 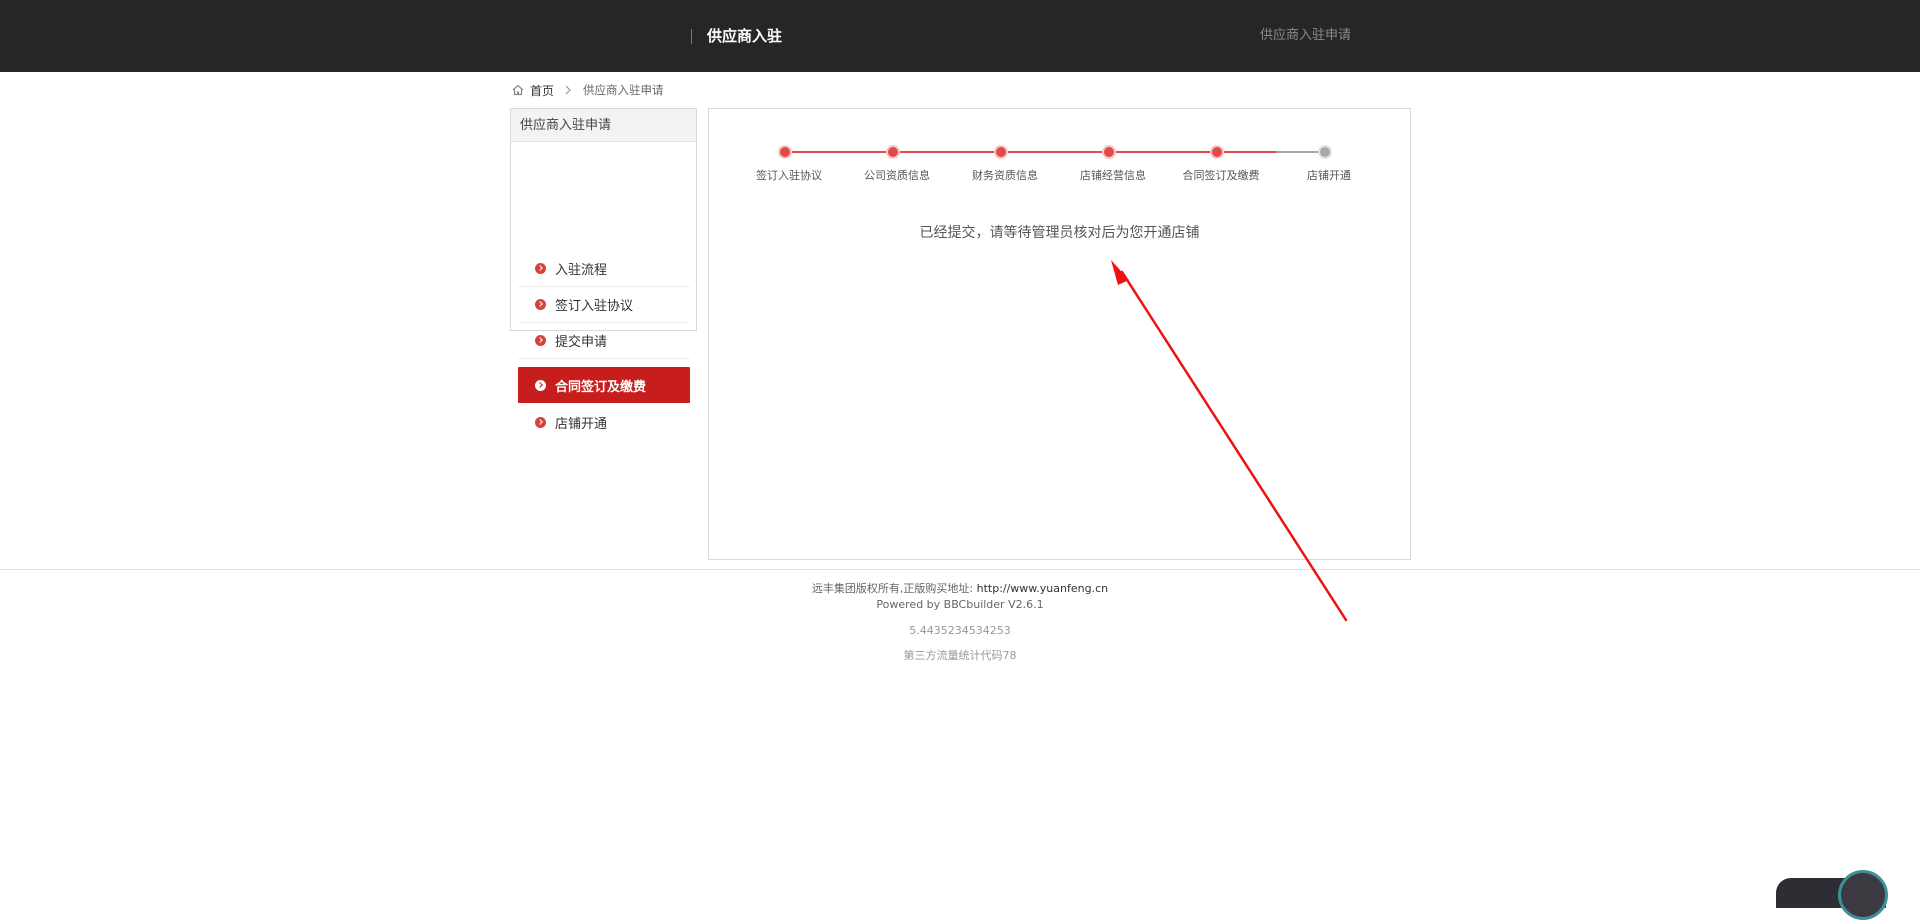 I want to click on status-message: 已经提交，请等待管理员核对后为您开通店铺, so click(x=1059, y=233).